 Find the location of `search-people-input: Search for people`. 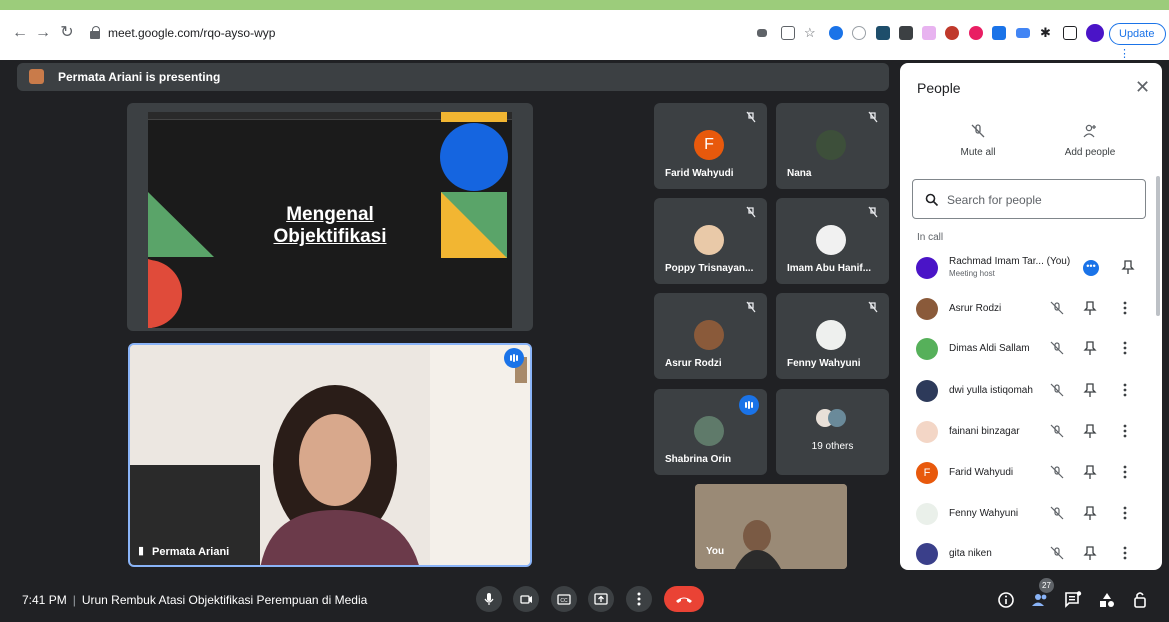

search-people-input: Search for people is located at coordinates (1029, 199).